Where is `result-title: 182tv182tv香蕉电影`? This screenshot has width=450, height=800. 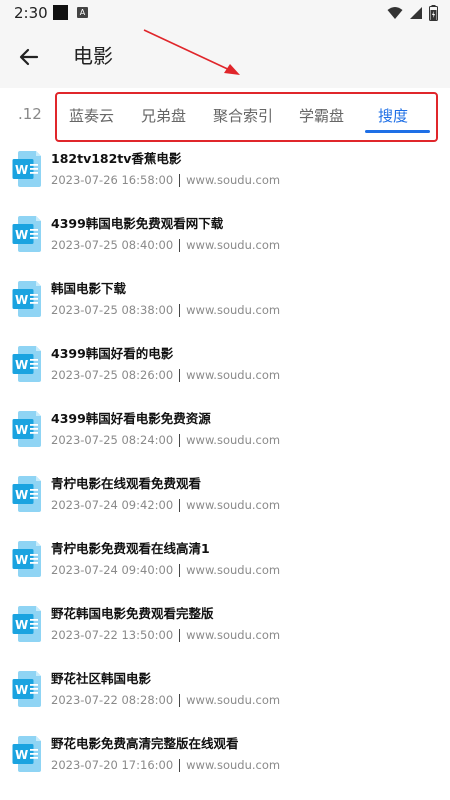
result-title: 182tv182tv香蕉电影 is located at coordinates (116, 158).